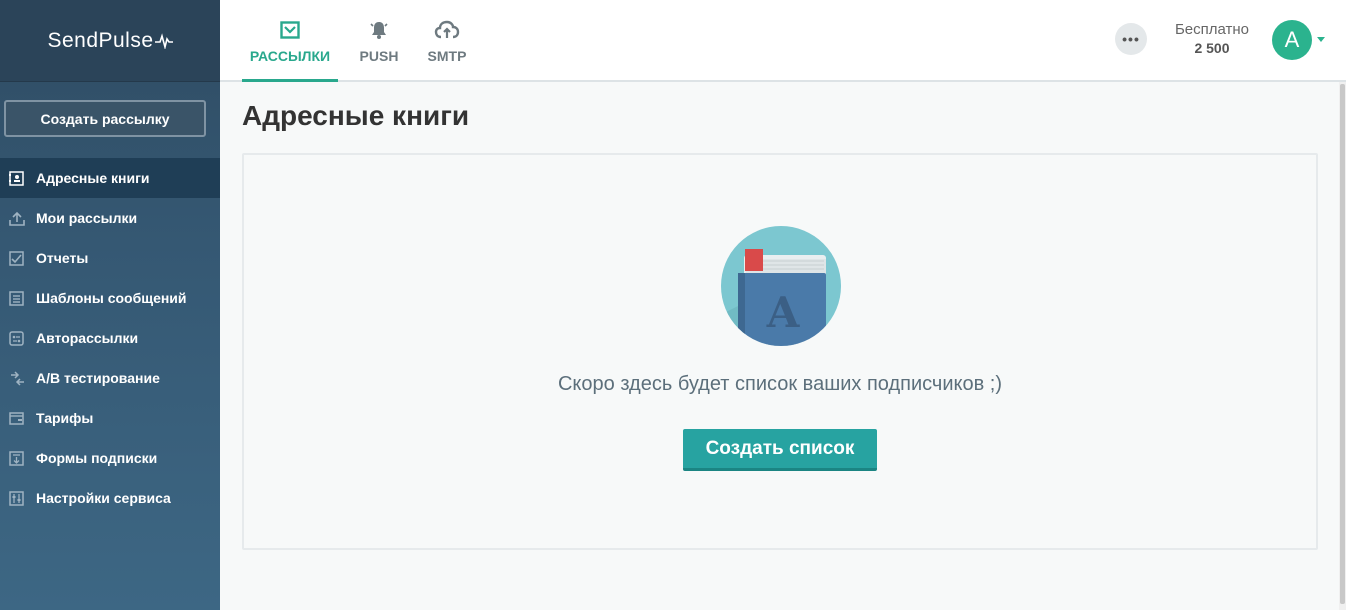  Describe the element at coordinates (87, 338) in the screenshot. I see `sidebar-item-label: Авторассылки` at that location.